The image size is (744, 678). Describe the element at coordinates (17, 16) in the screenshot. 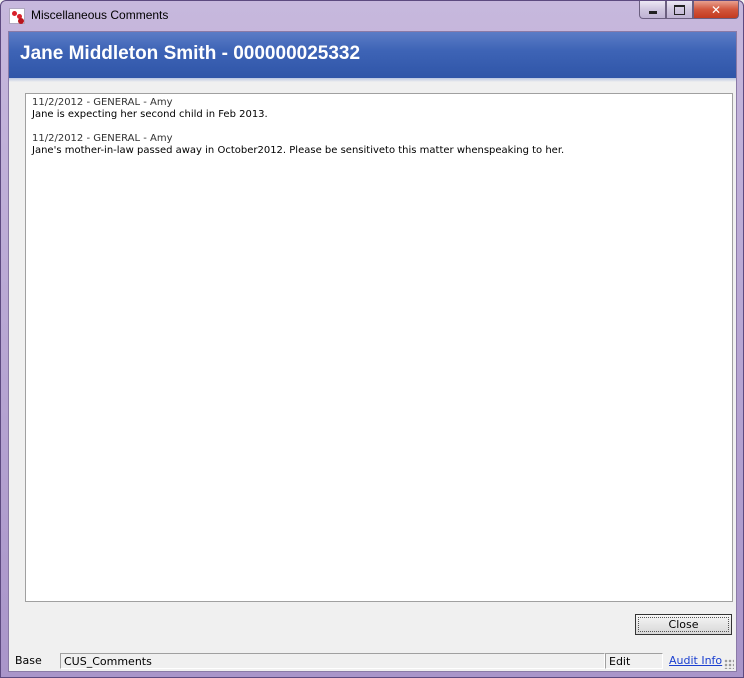

I see `app-logo-icon` at that location.